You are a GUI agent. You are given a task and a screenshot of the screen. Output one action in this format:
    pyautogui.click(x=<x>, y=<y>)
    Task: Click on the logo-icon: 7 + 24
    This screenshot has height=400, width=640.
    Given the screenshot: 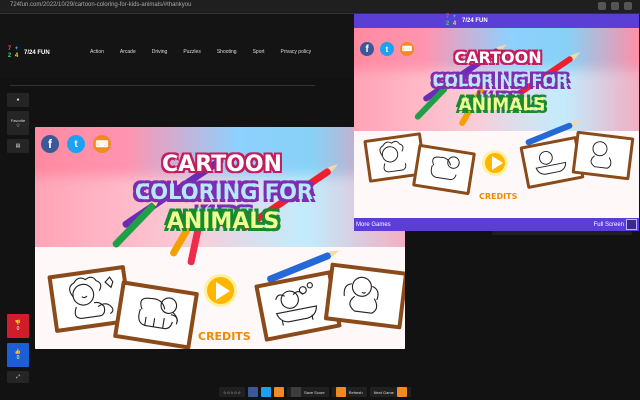 What is the action you would take?
    pyautogui.click(x=13, y=52)
    